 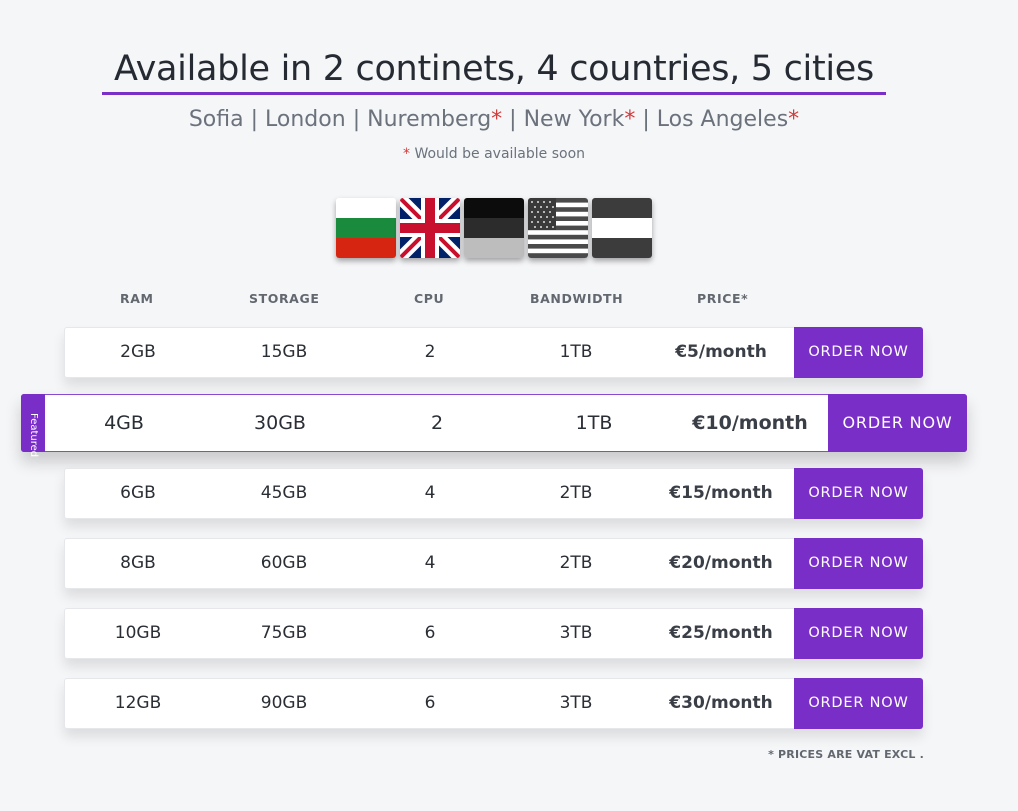 I want to click on plan-row: 10GB 75GB 6 3TB €25/month ORDER NOW, so click(x=493, y=633).